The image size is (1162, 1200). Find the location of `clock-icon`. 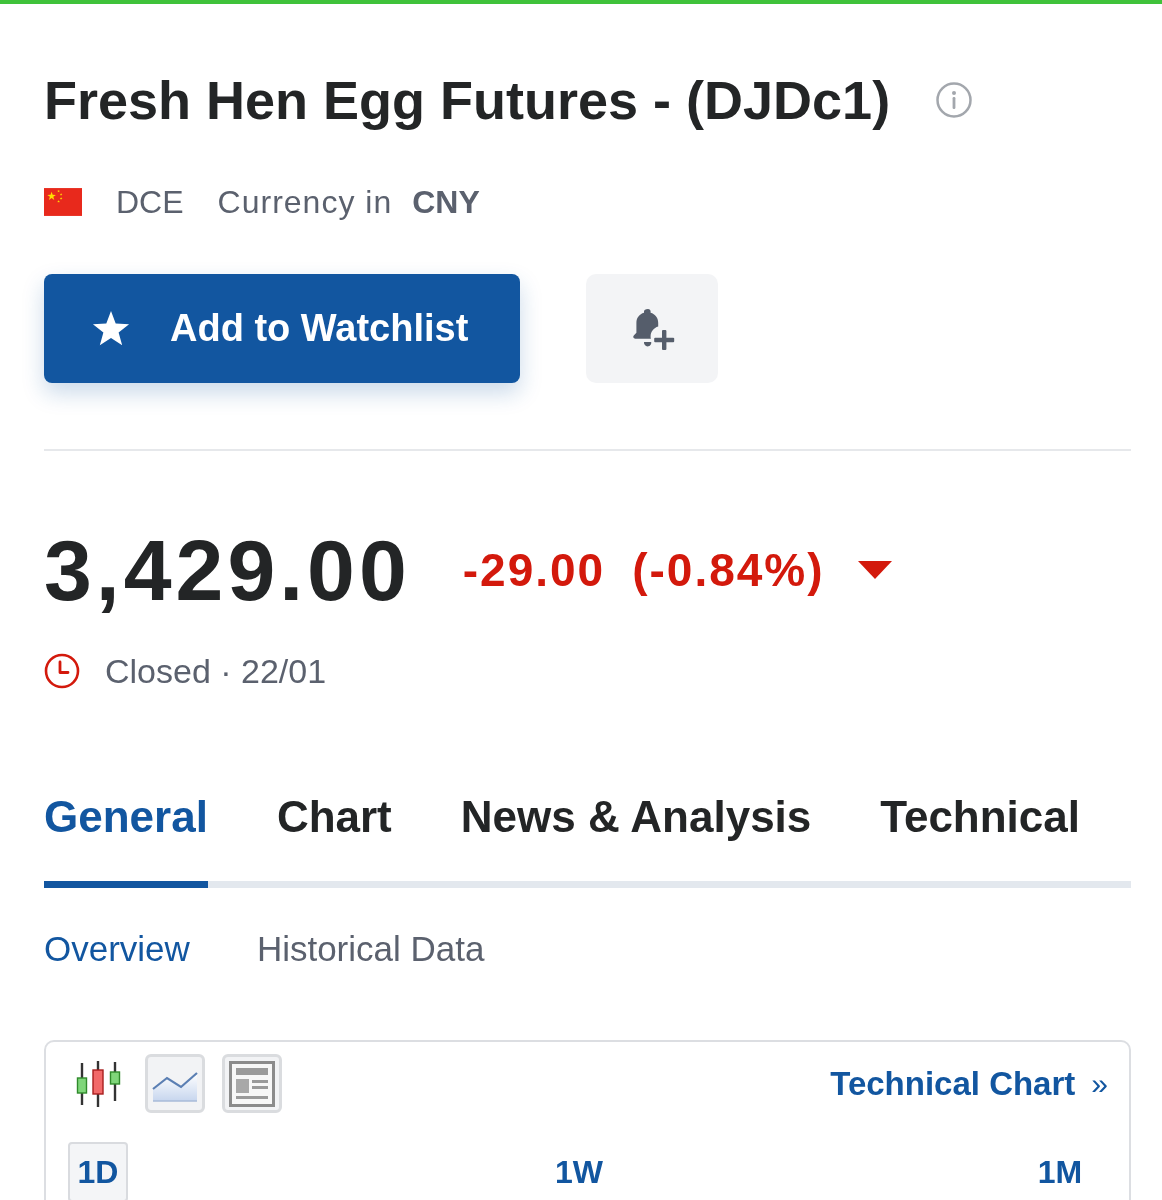

clock-icon is located at coordinates (62, 671).